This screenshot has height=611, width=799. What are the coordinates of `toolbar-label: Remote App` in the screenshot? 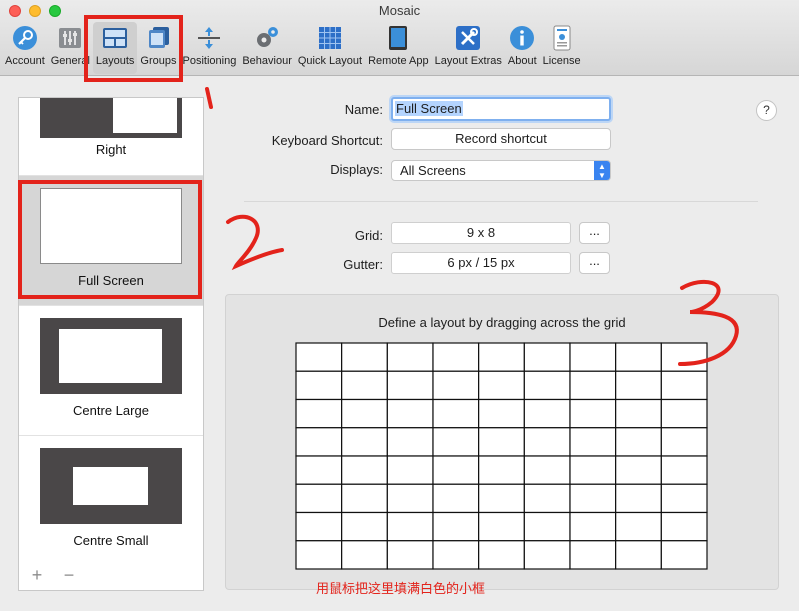 It's located at (398, 61).